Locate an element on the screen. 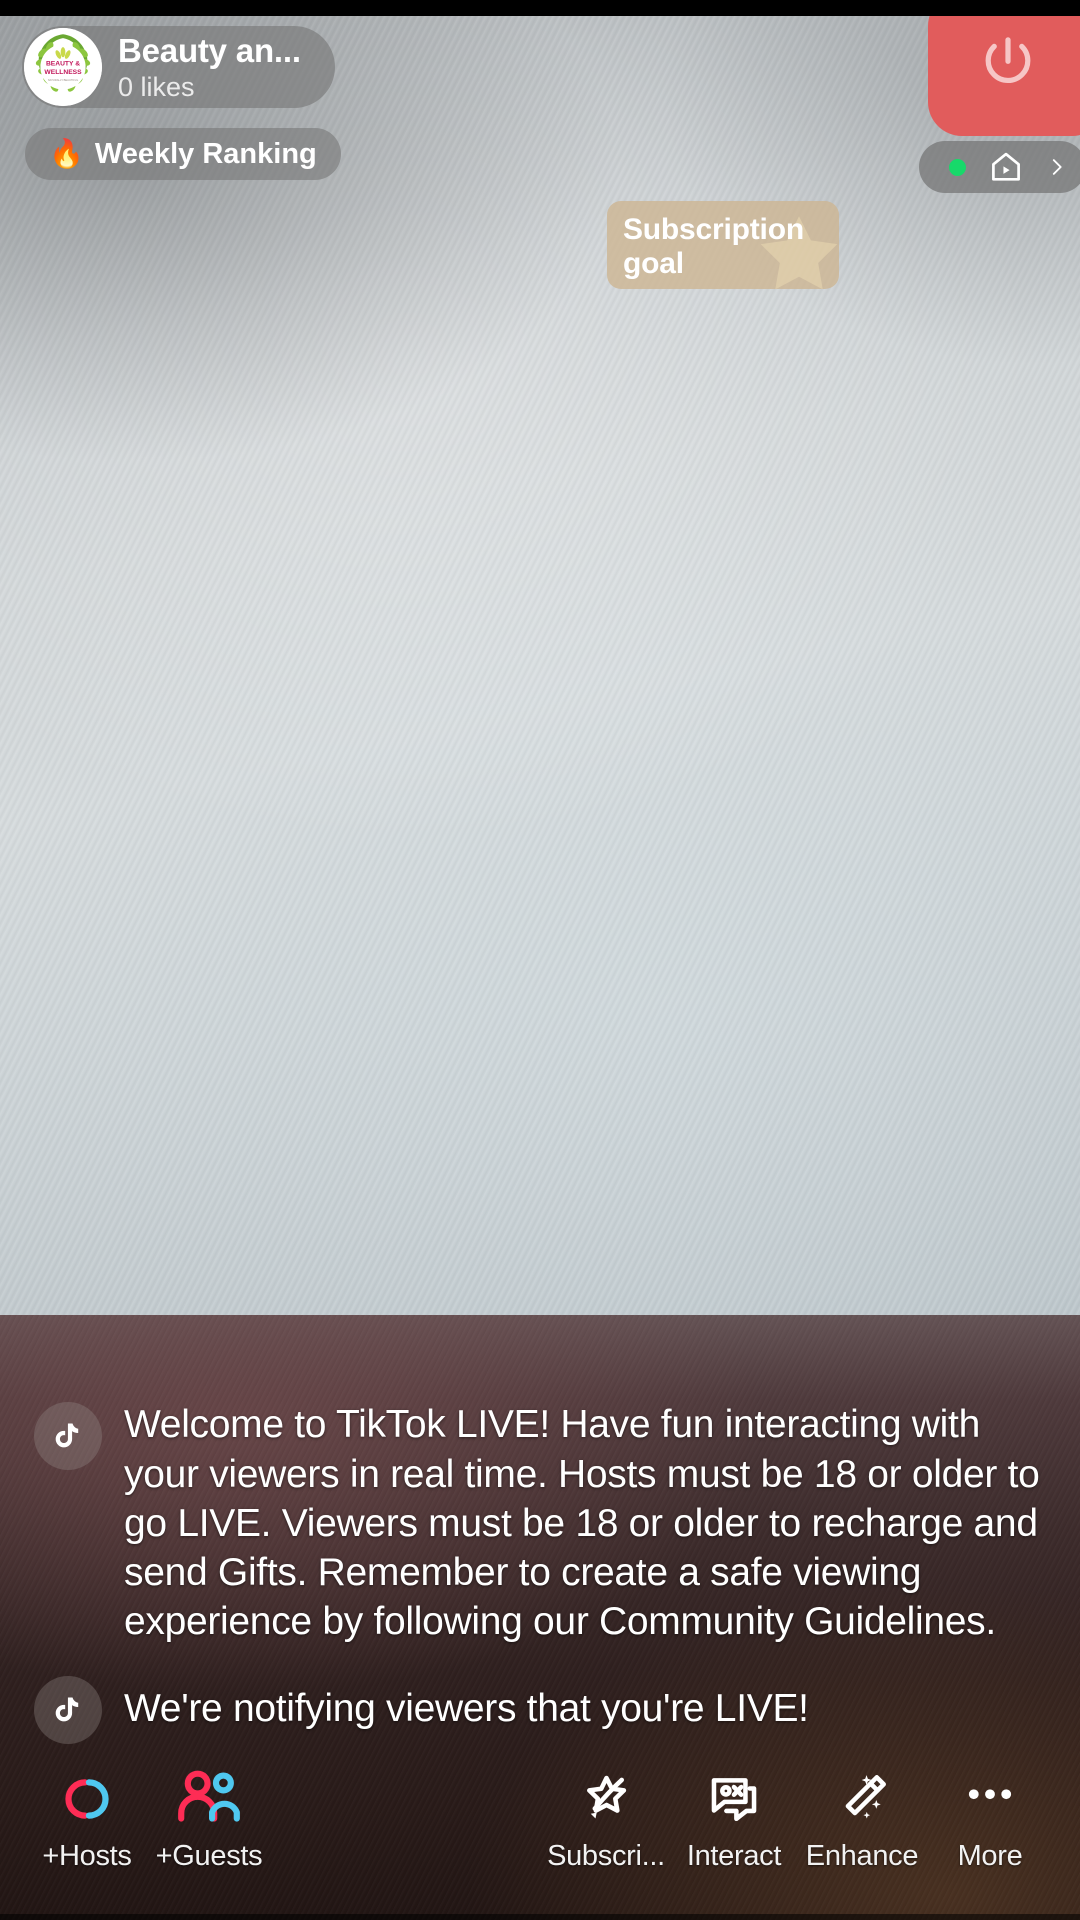  live-status-dot is located at coordinates (957, 167).